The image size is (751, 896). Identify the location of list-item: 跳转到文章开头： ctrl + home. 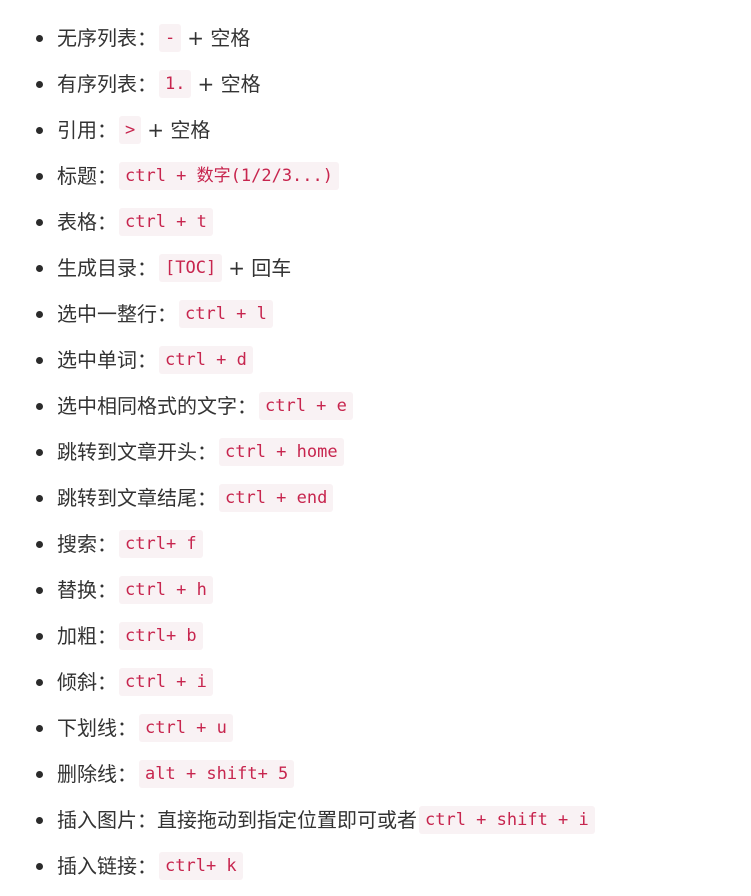
(375, 452).